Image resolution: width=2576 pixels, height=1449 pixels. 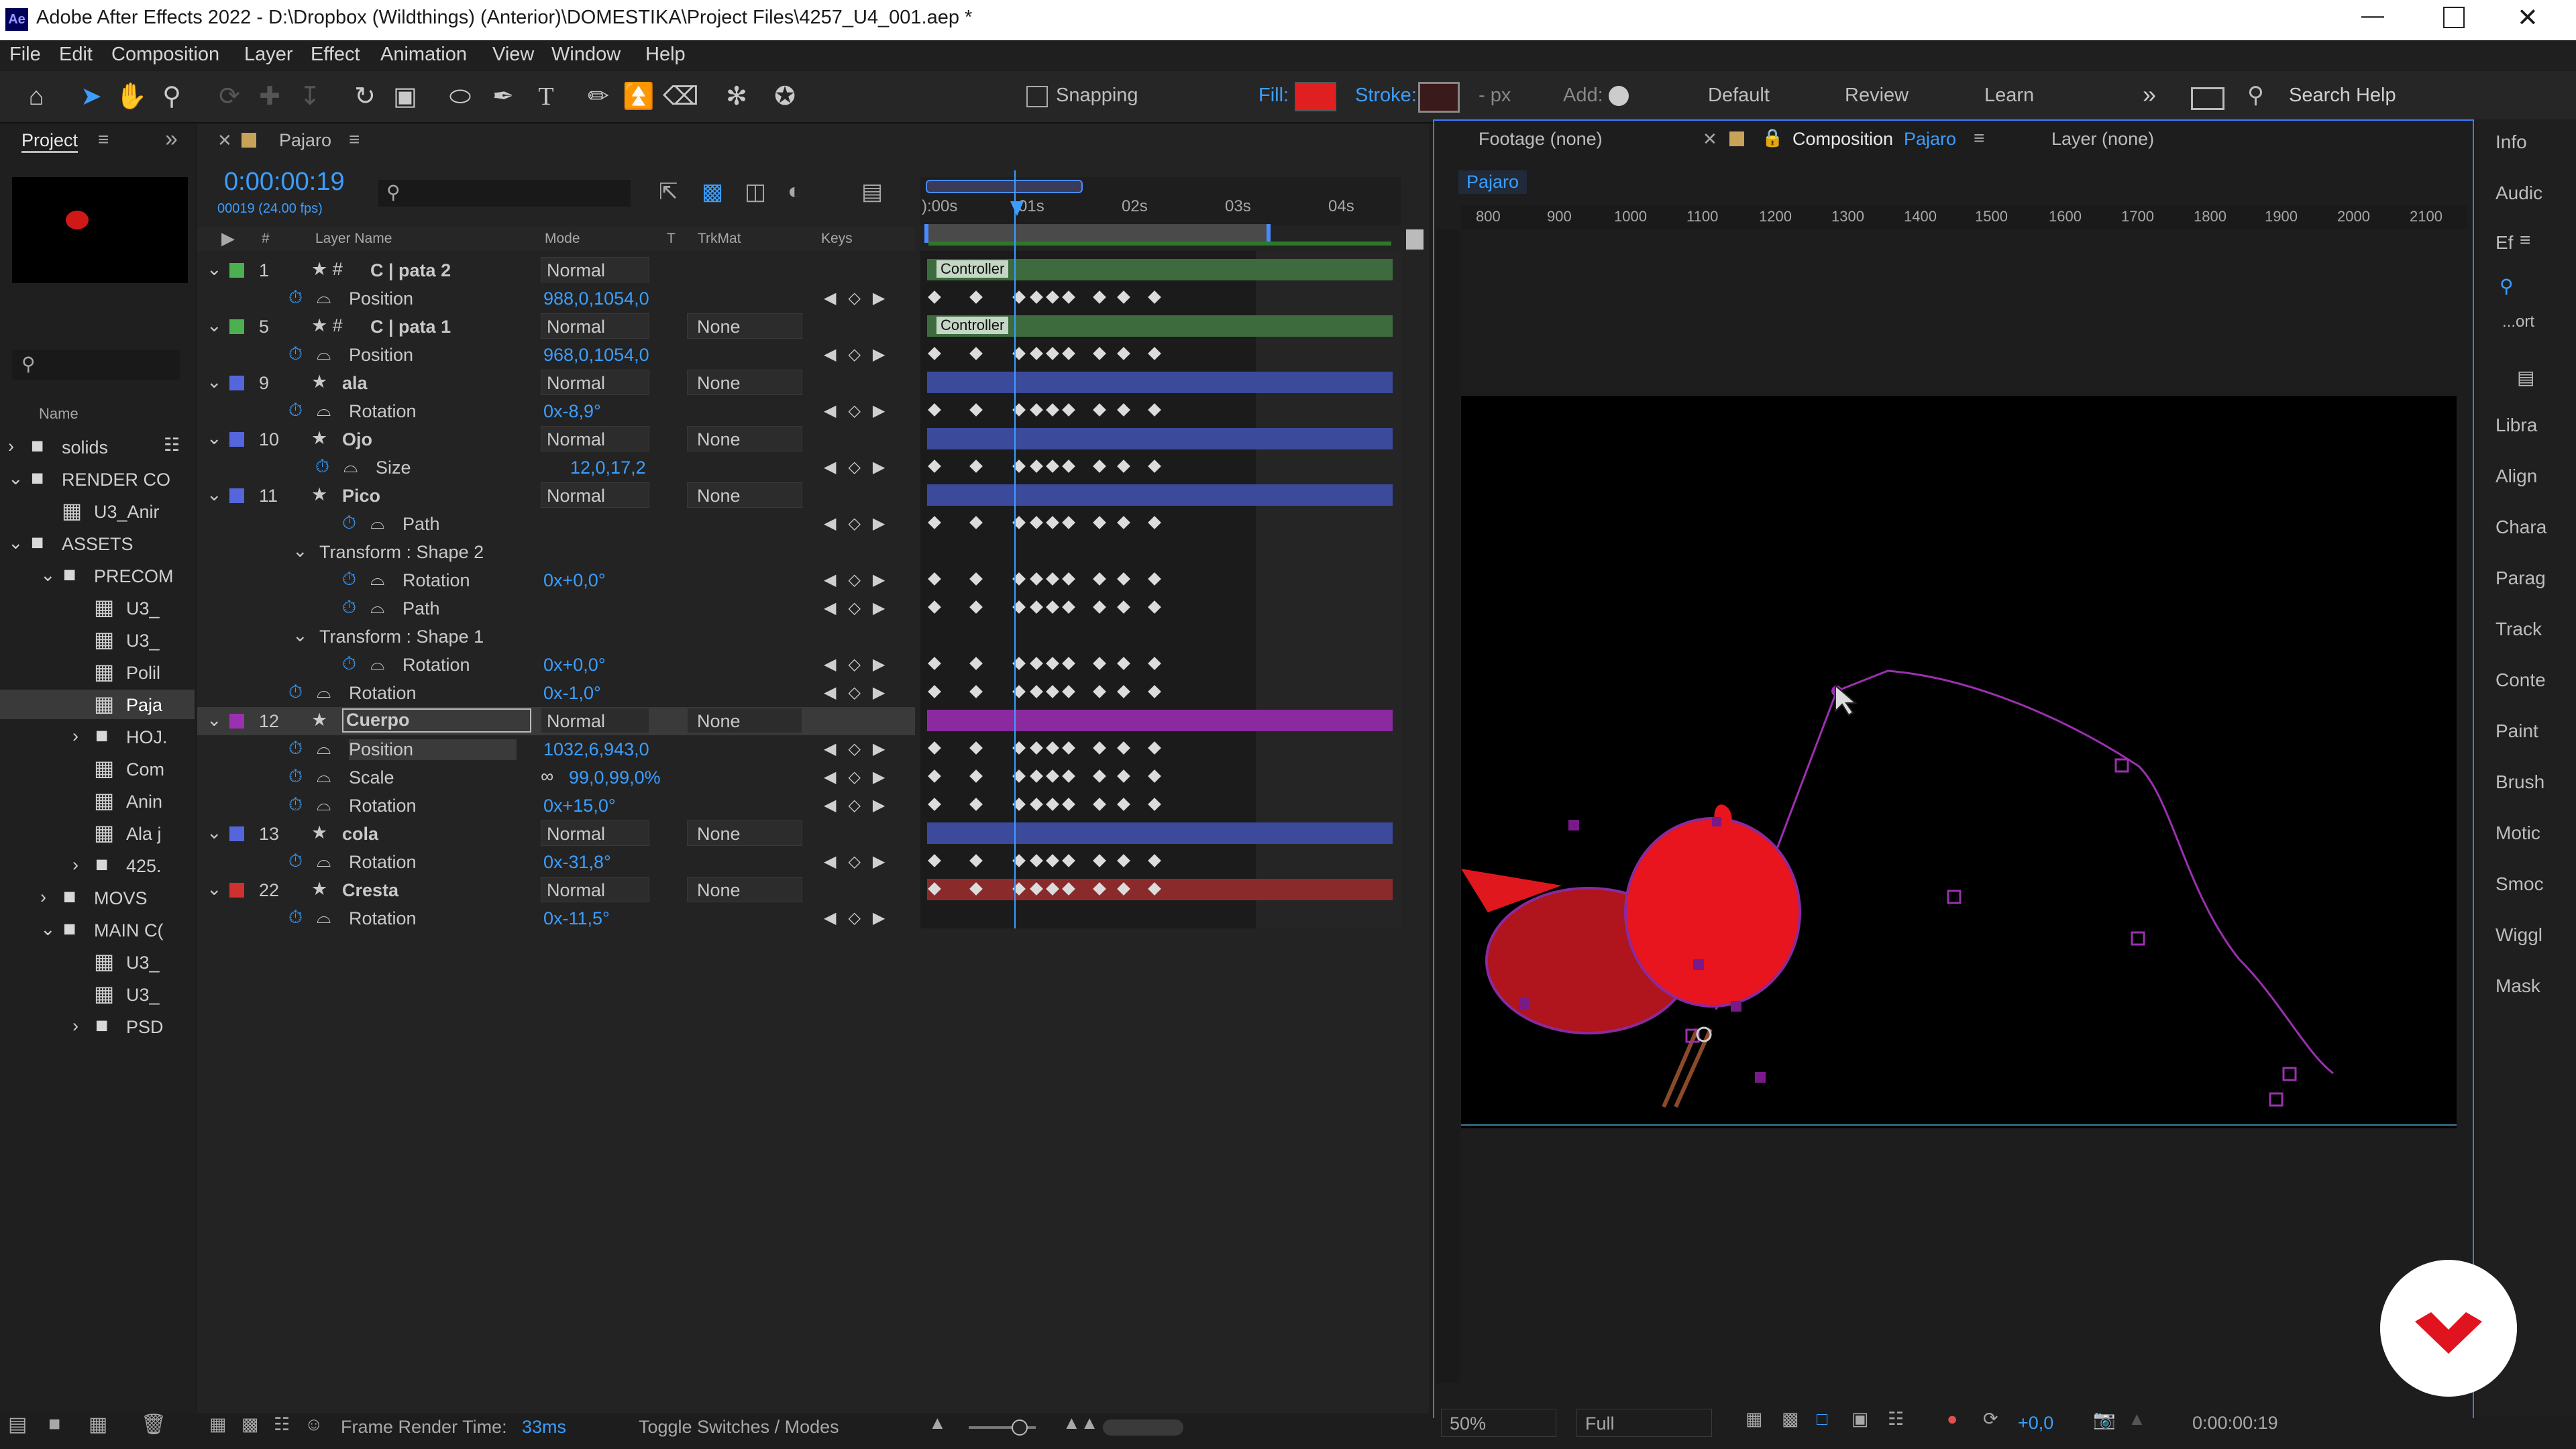 What do you see at coordinates (353, 239) in the screenshot?
I see `layer-name-header: Layer Name` at bounding box center [353, 239].